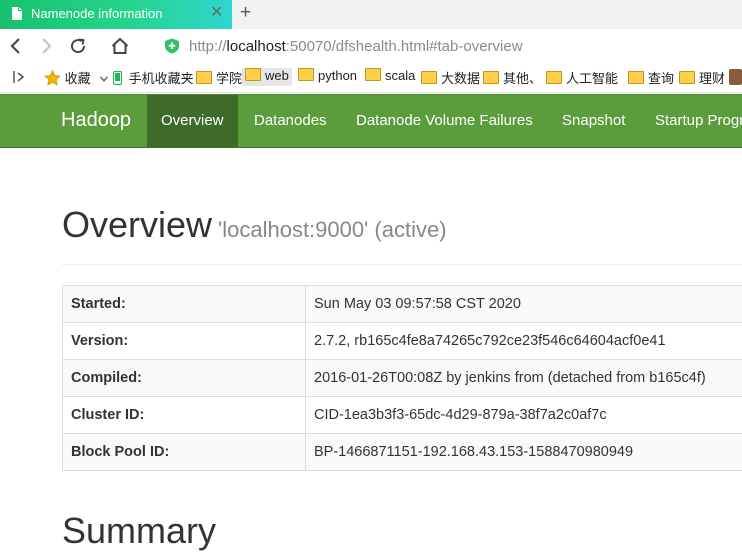  What do you see at coordinates (338, 75) in the screenshot?
I see `bookmark-label: python` at bounding box center [338, 75].